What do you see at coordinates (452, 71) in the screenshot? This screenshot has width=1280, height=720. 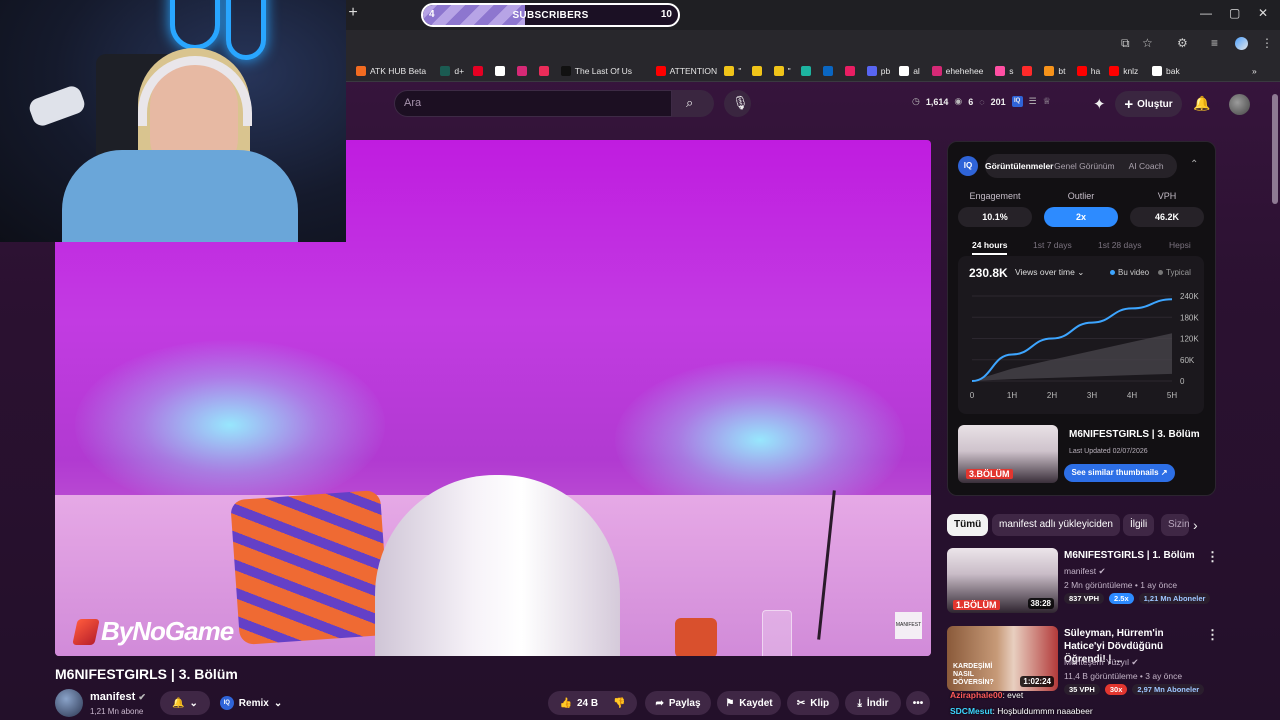 I see `bookmark-1: d+` at bounding box center [452, 71].